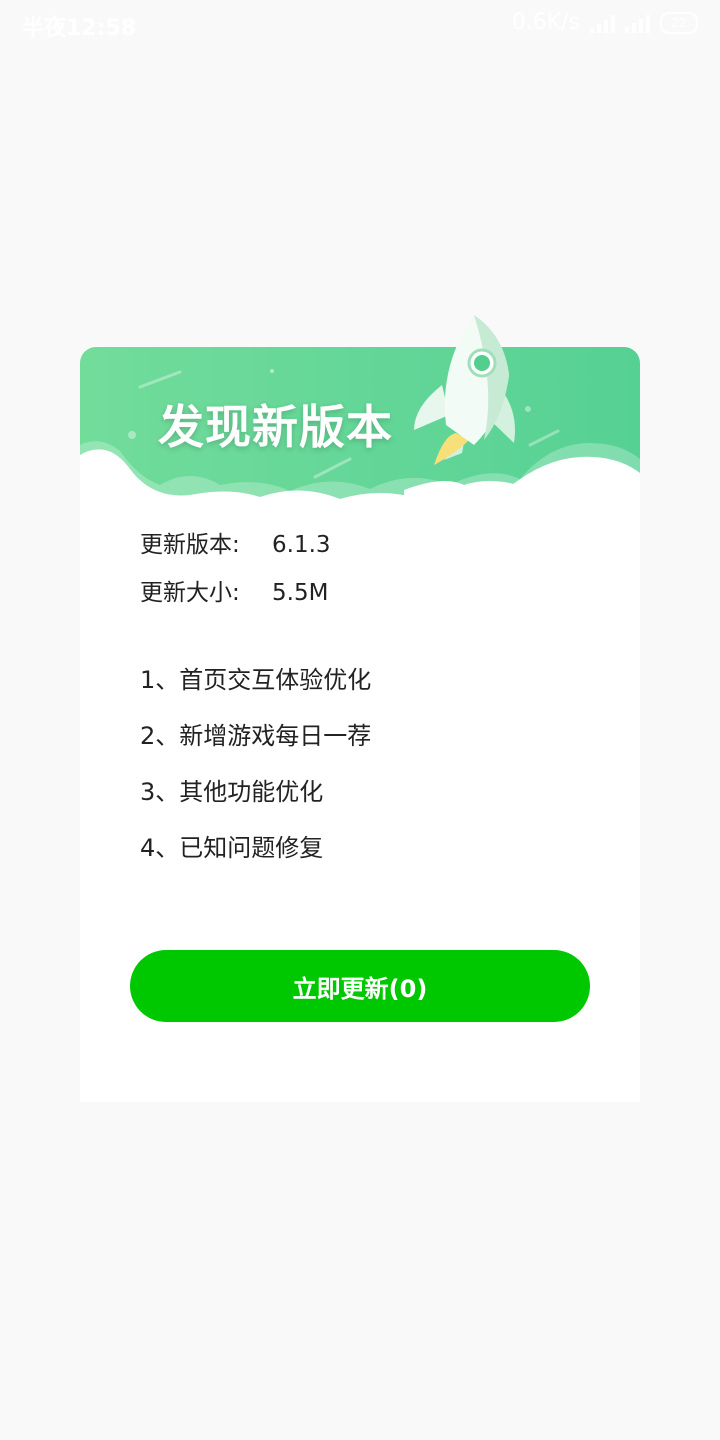  I want to click on update-banner: 发现新版本, so click(360, 427).